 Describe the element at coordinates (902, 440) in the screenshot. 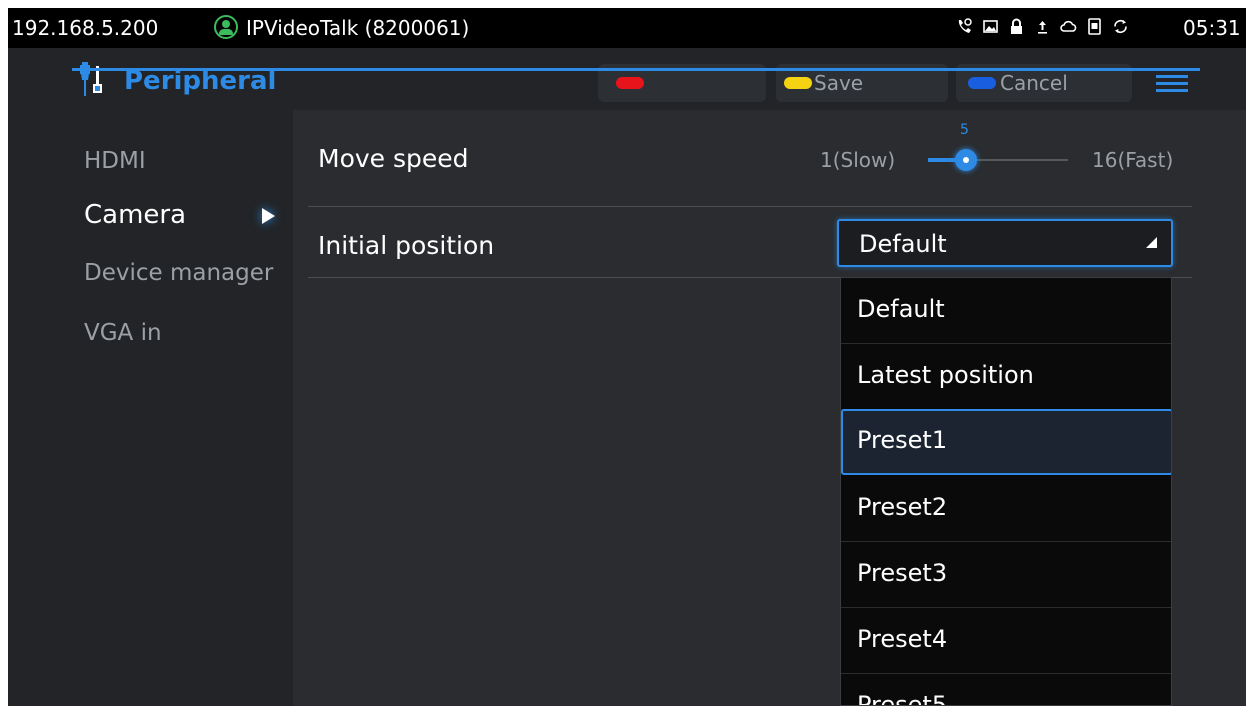

I see `option-label: Preset1` at that location.